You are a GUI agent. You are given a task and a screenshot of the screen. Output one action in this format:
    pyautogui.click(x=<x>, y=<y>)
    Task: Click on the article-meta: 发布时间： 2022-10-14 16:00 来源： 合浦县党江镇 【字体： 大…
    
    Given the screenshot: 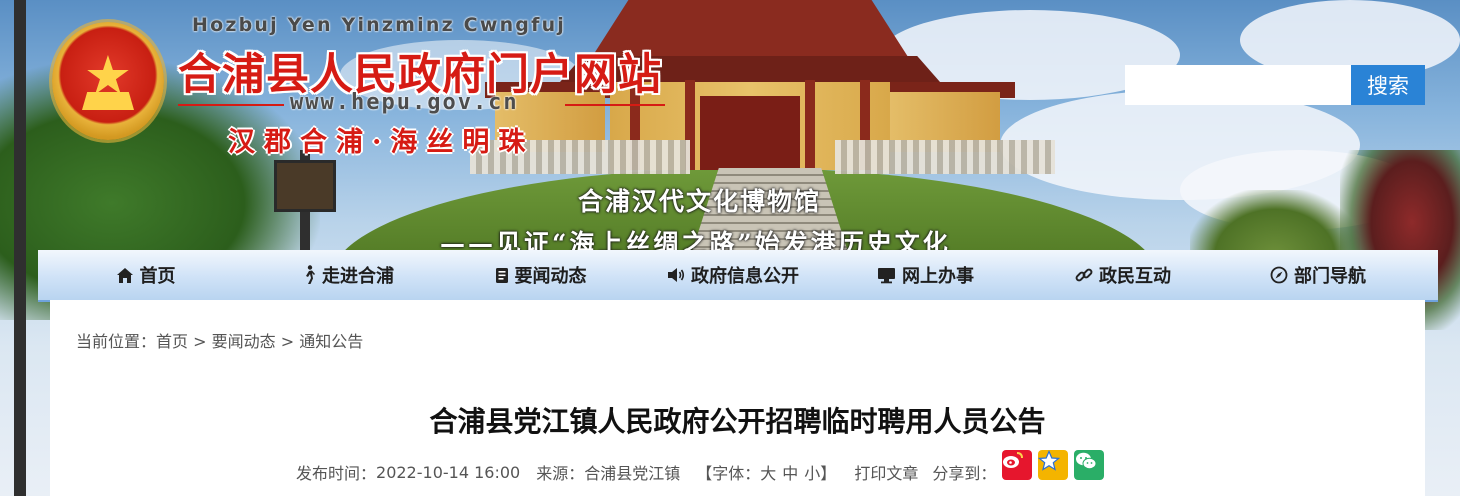 What is the action you would take?
    pyautogui.click(x=700, y=466)
    